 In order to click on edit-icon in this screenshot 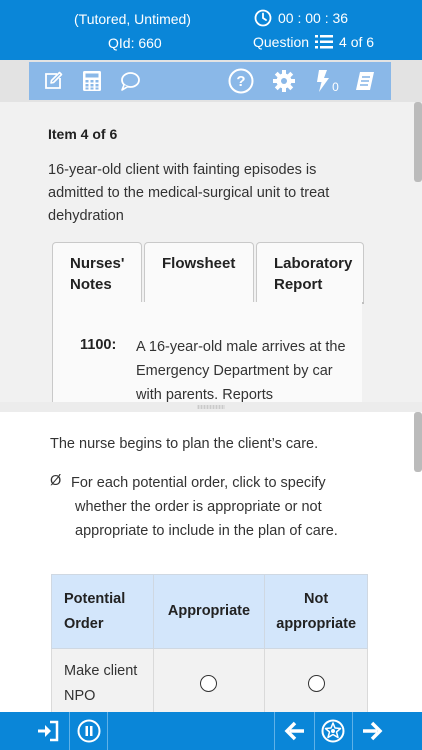, I will do `click(53, 81)`.